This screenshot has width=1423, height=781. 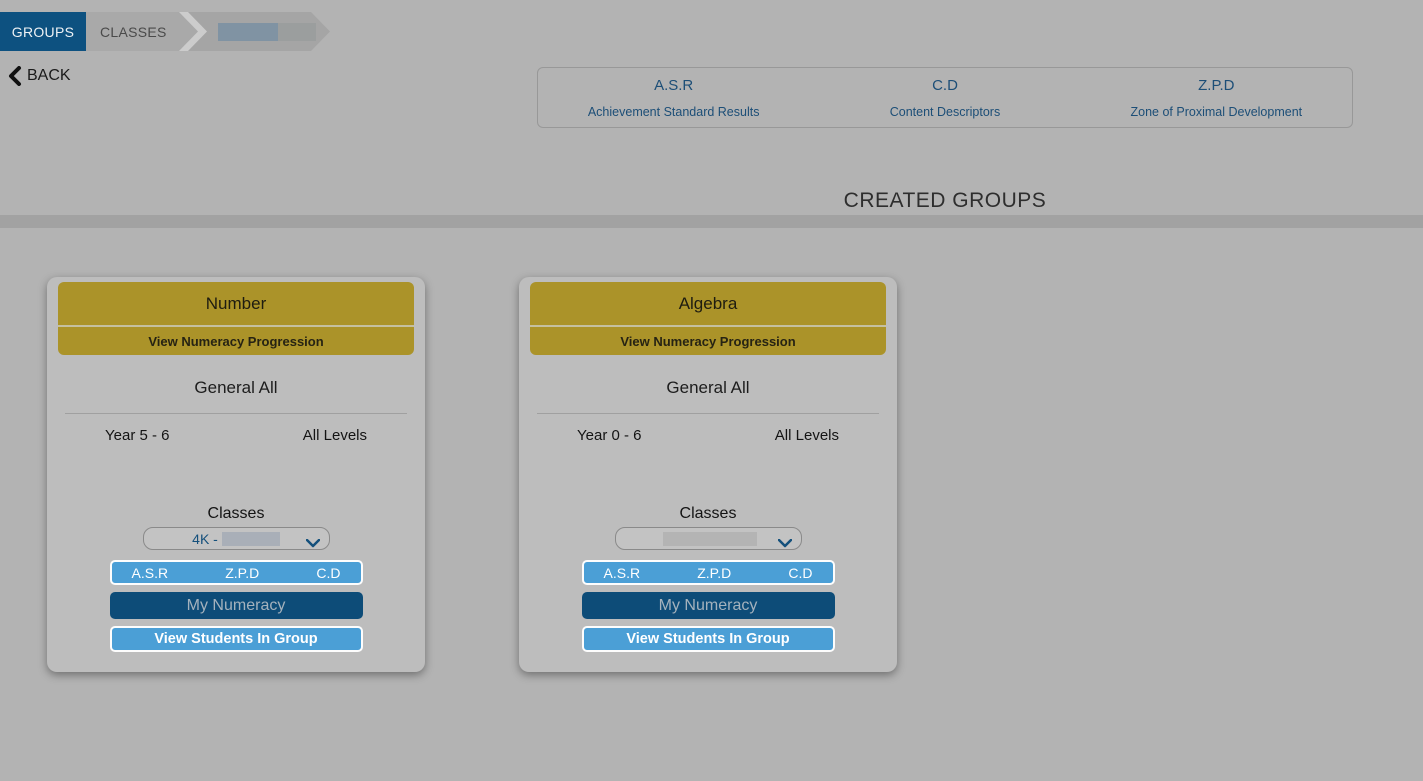 I want to click on group-title: Number, so click(x=236, y=304).